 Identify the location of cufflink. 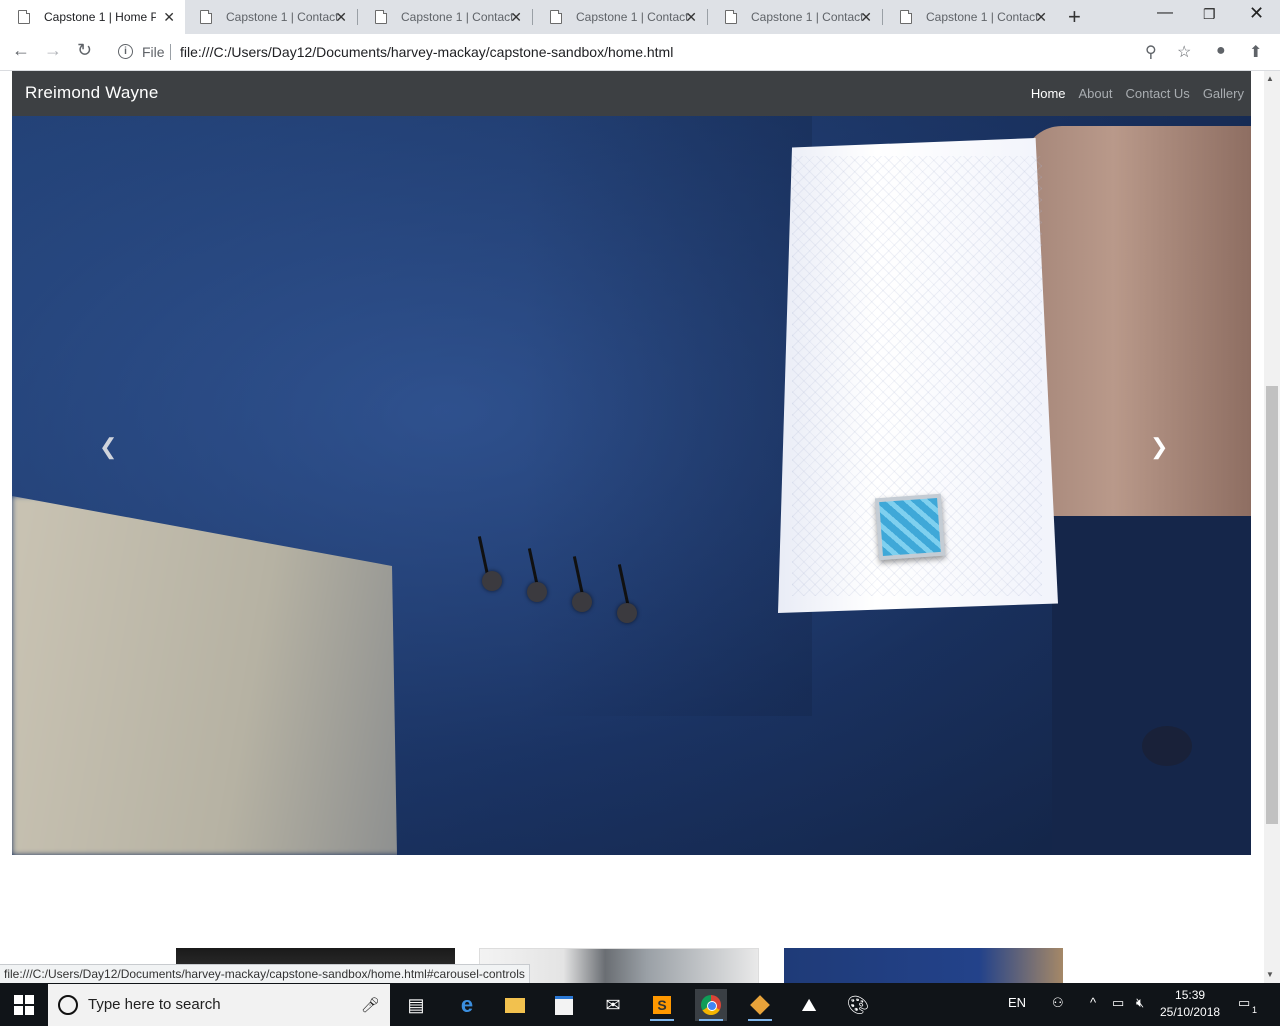
(910, 527).